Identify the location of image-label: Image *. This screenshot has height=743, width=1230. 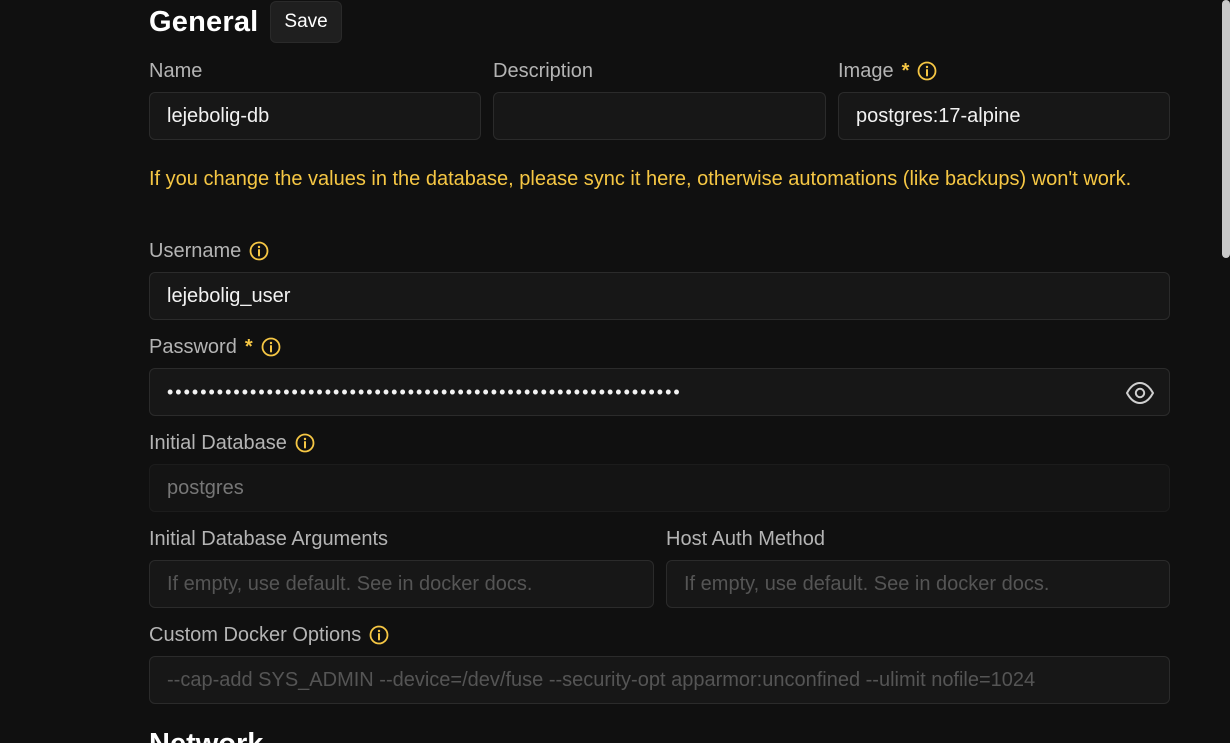
(887, 71).